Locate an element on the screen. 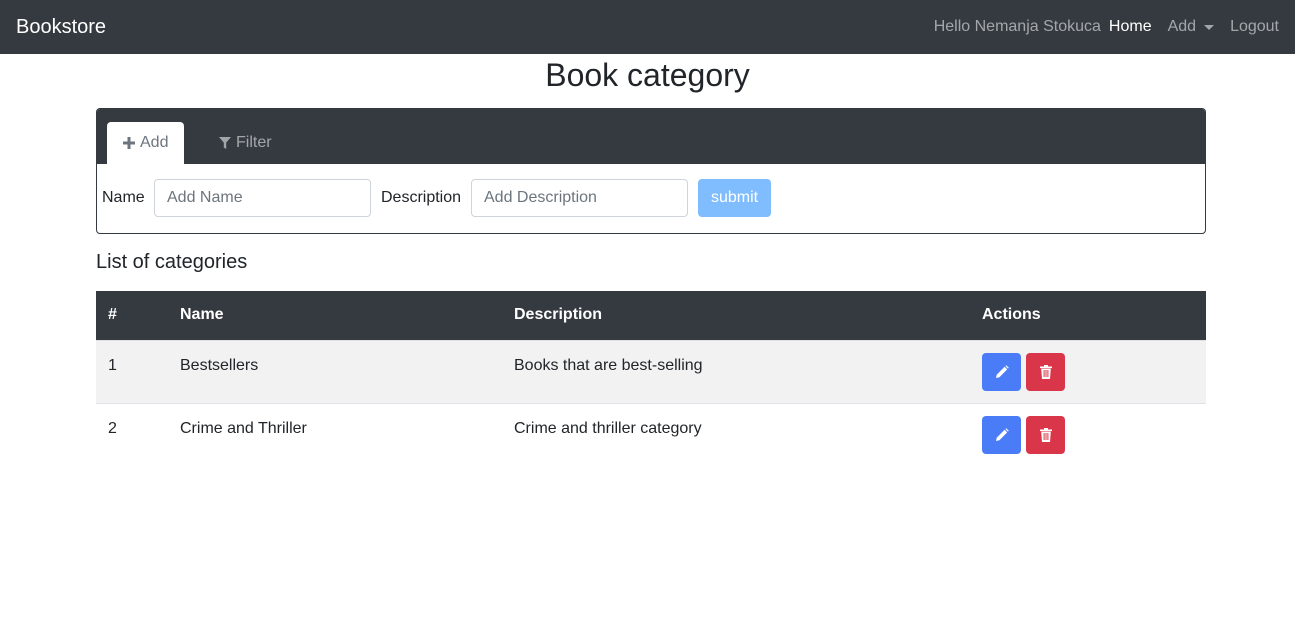 This screenshot has height=642, width=1295. tab-add-label: Add is located at coordinates (154, 142).